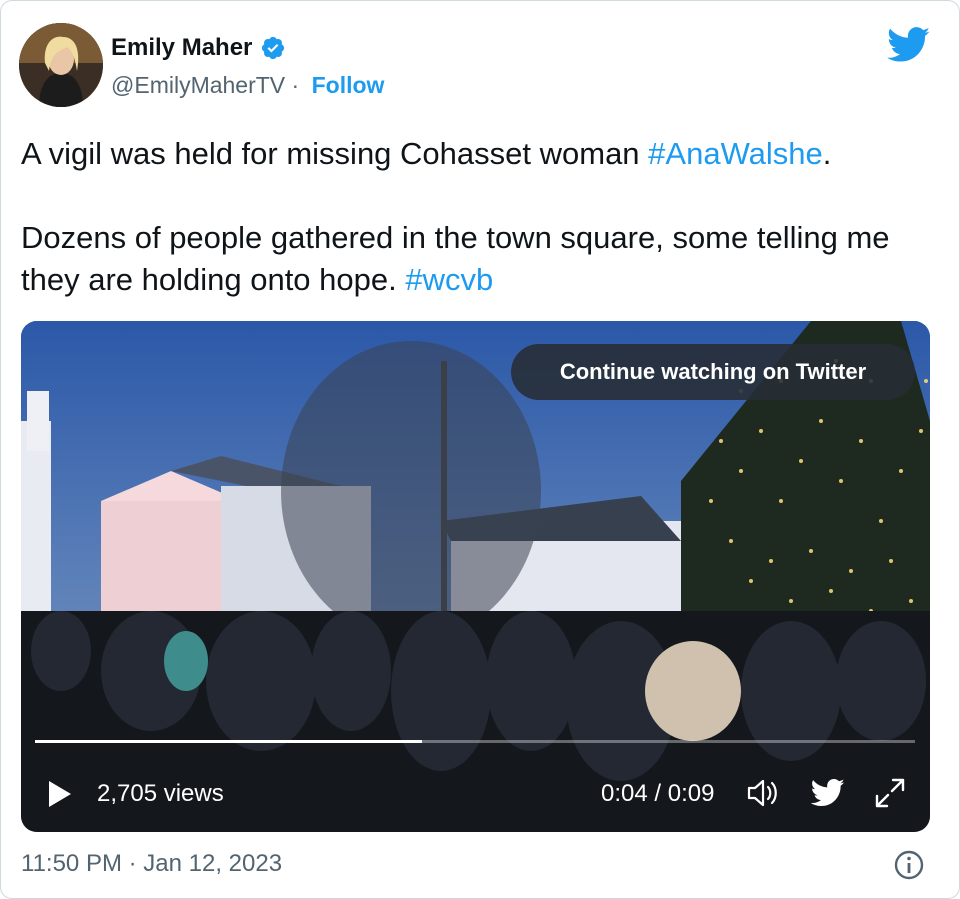 The width and height of the screenshot is (960, 899). I want to click on author-handle: @EmilyMaherTV, so click(198, 85).